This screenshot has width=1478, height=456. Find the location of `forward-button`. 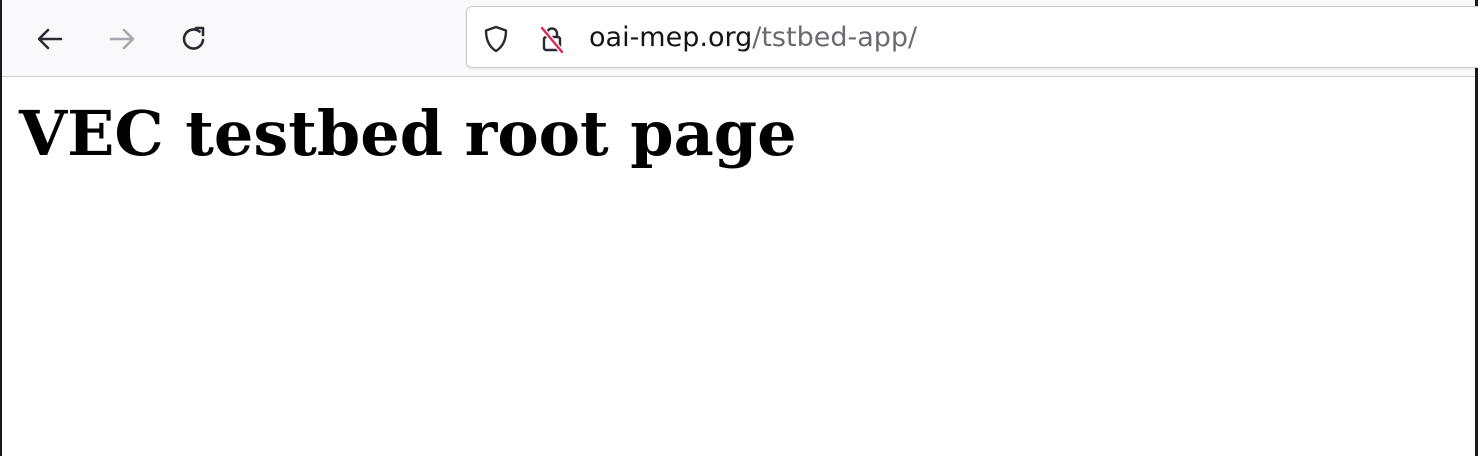

forward-button is located at coordinates (122, 39).